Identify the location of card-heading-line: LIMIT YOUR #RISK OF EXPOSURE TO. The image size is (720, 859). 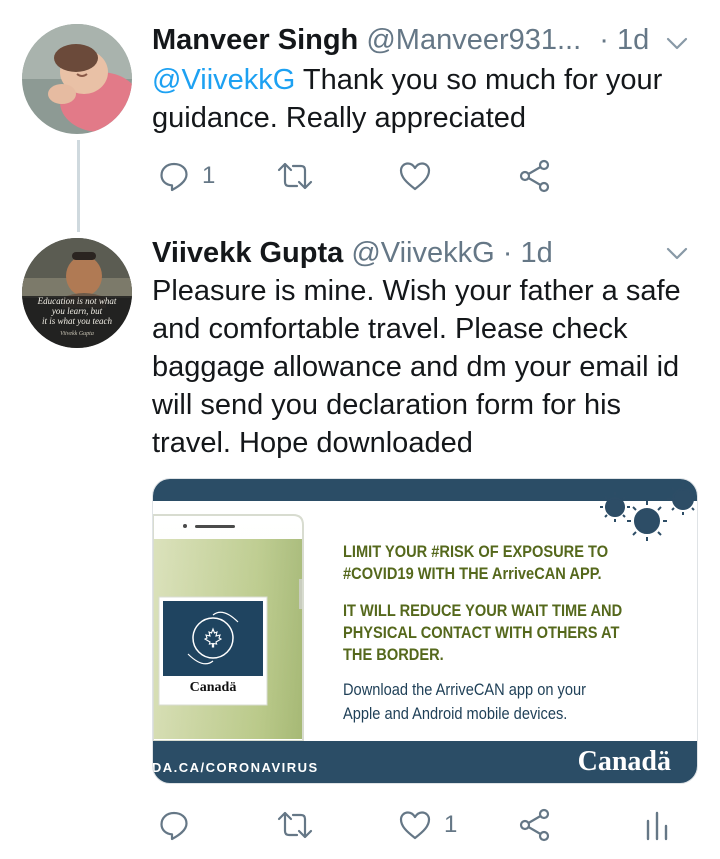
(476, 551).